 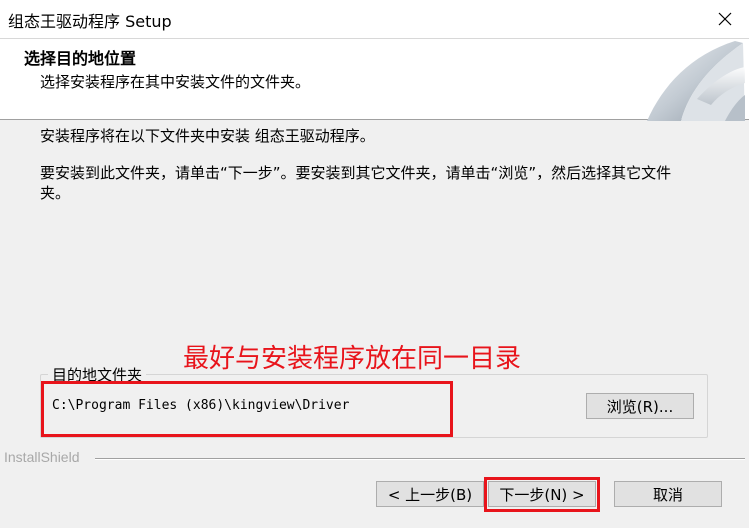 I want to click on path-highlight-box, so click(x=247, y=409).